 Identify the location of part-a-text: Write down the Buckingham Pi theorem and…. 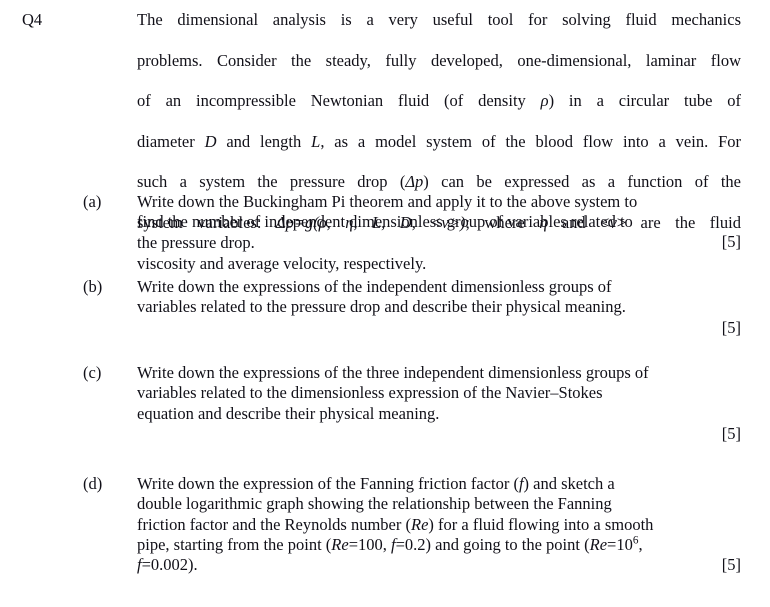
(439, 222).